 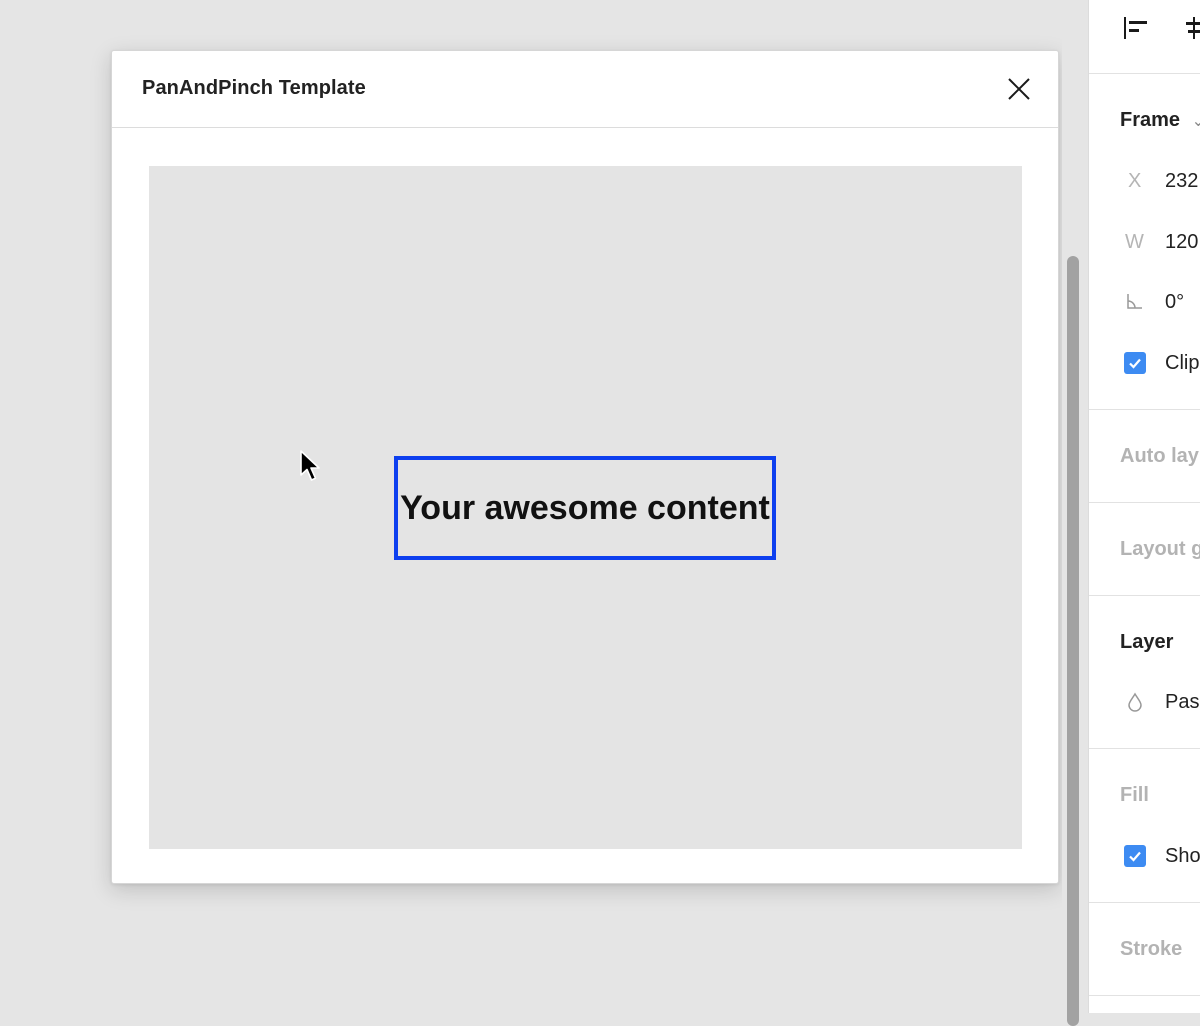 I want to click on mouse-cursor-icon, so click(x=310, y=465).